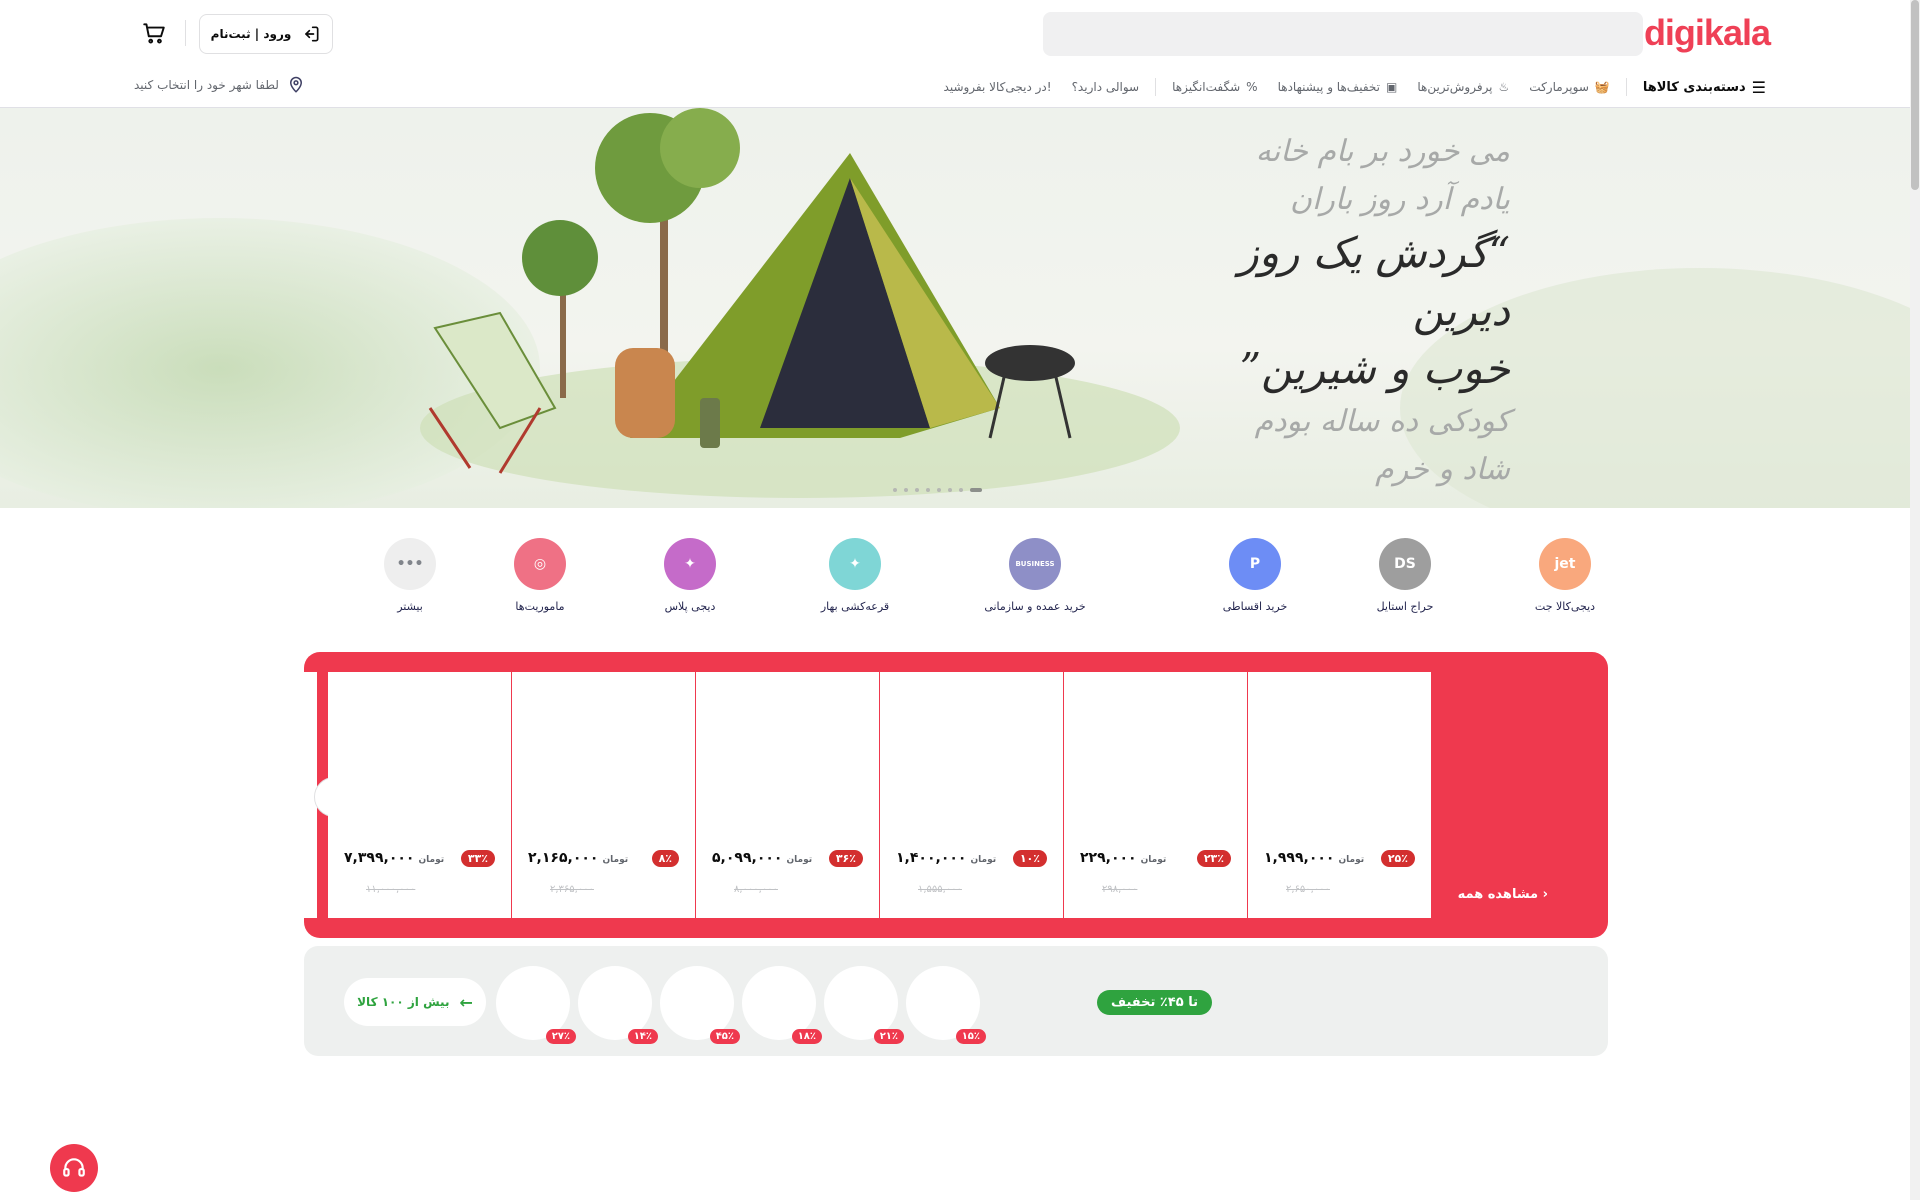  I want to click on shortcut-label: دیجی پلاس, so click(690, 606).